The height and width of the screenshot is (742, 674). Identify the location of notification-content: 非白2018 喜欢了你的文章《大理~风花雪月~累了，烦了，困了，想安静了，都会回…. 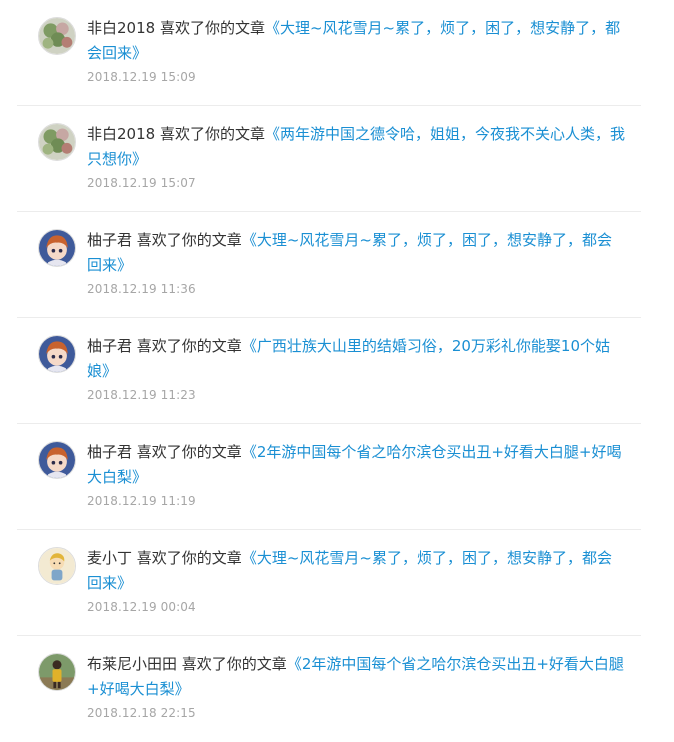
(356, 50).